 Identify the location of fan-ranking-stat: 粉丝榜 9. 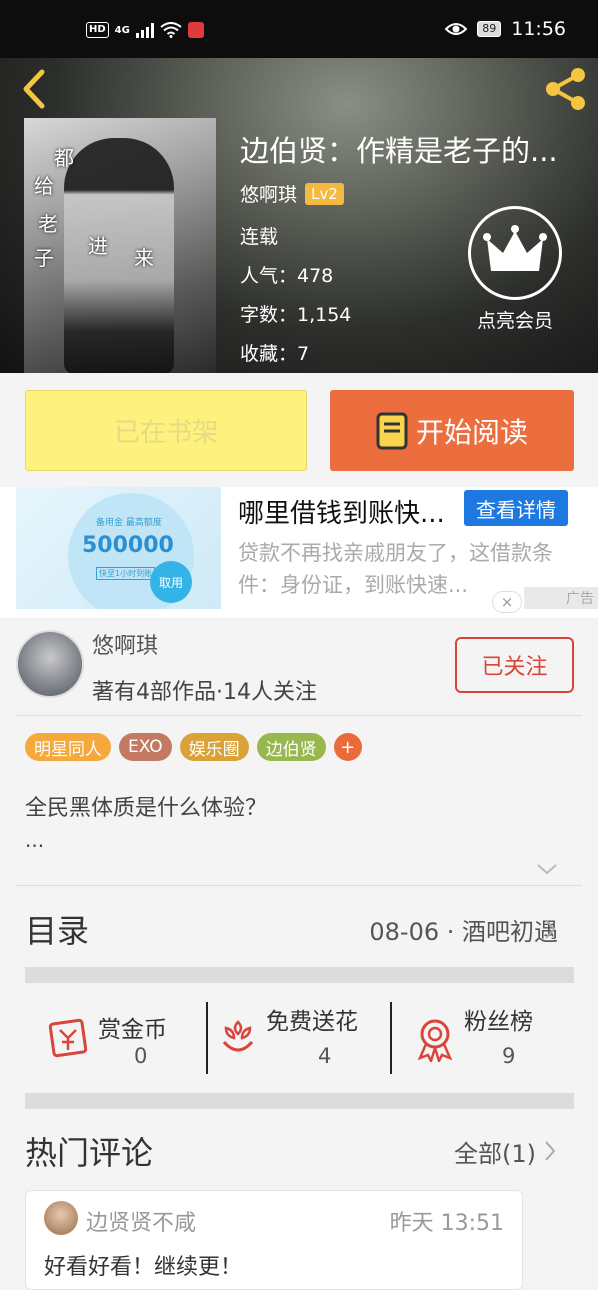
(484, 1038).